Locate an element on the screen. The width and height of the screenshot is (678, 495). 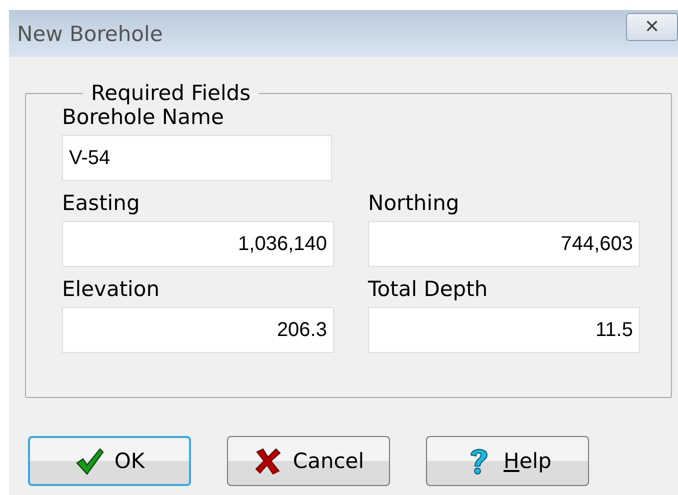
field-label: Easting is located at coordinates (101, 203).